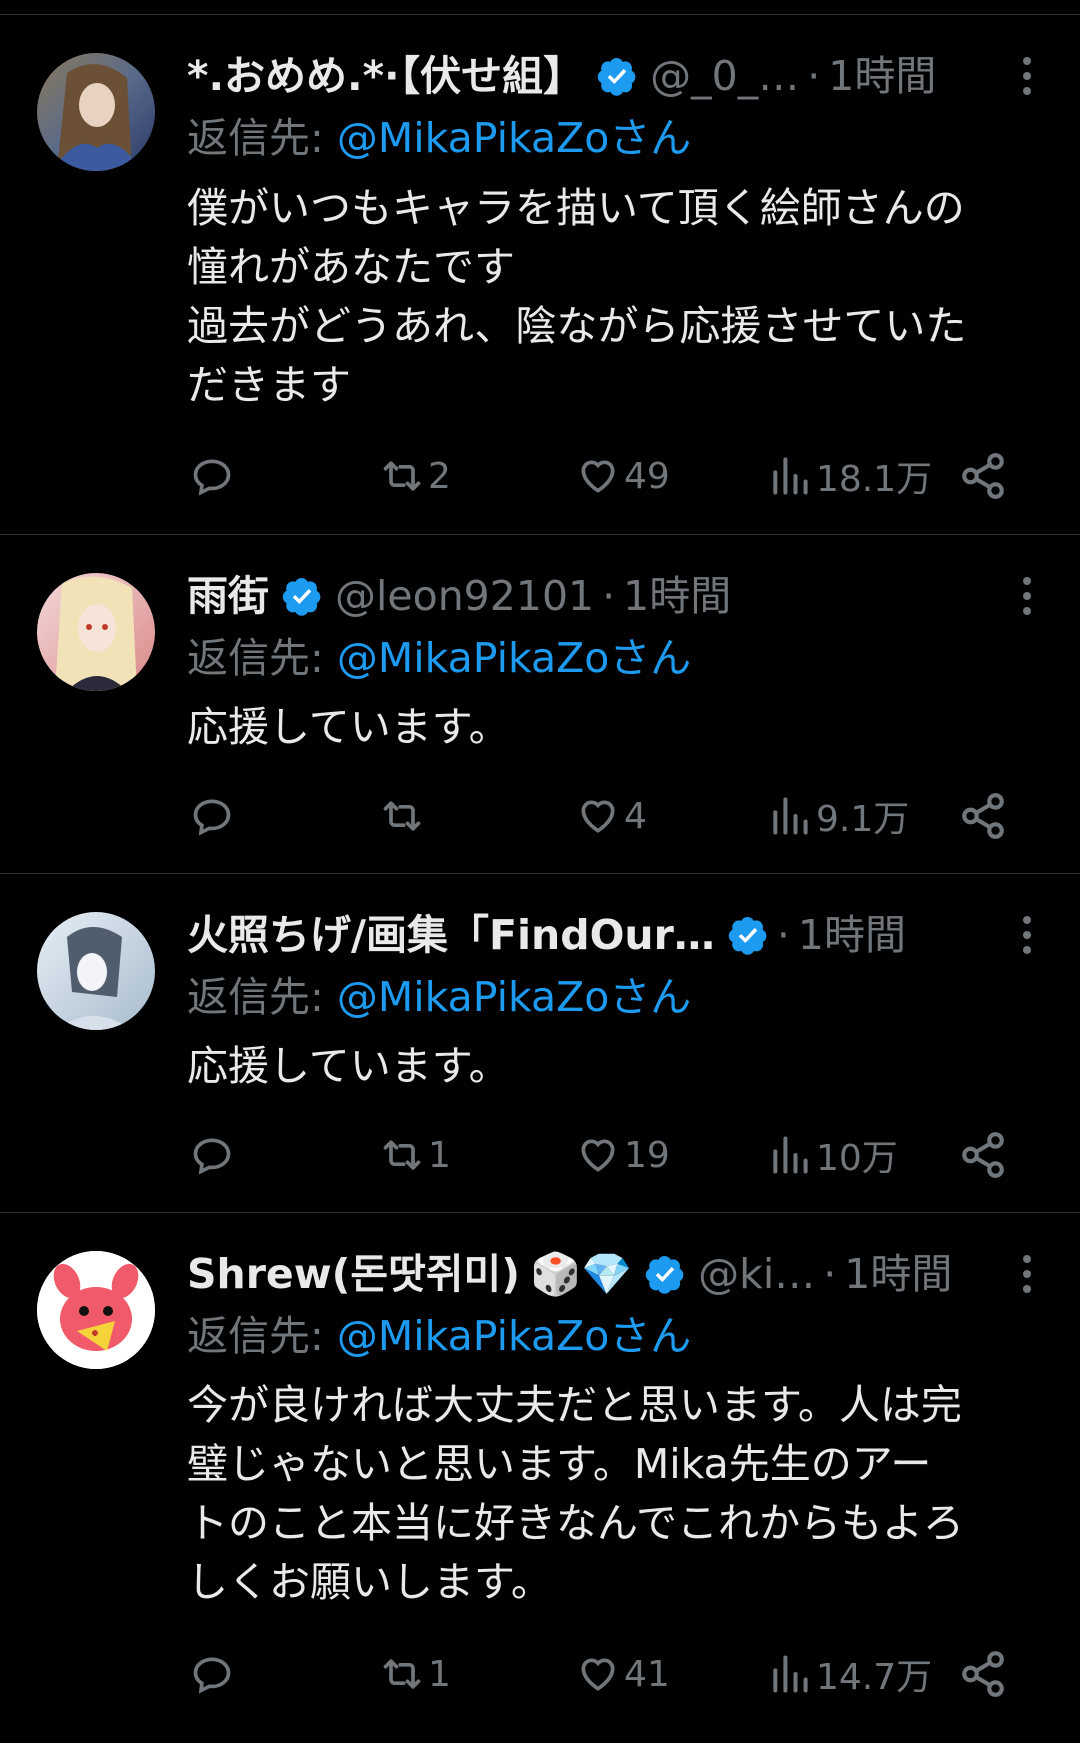 This screenshot has height=1743, width=1080. What do you see at coordinates (857, 1158) in the screenshot?
I see `view-count: 10万` at bounding box center [857, 1158].